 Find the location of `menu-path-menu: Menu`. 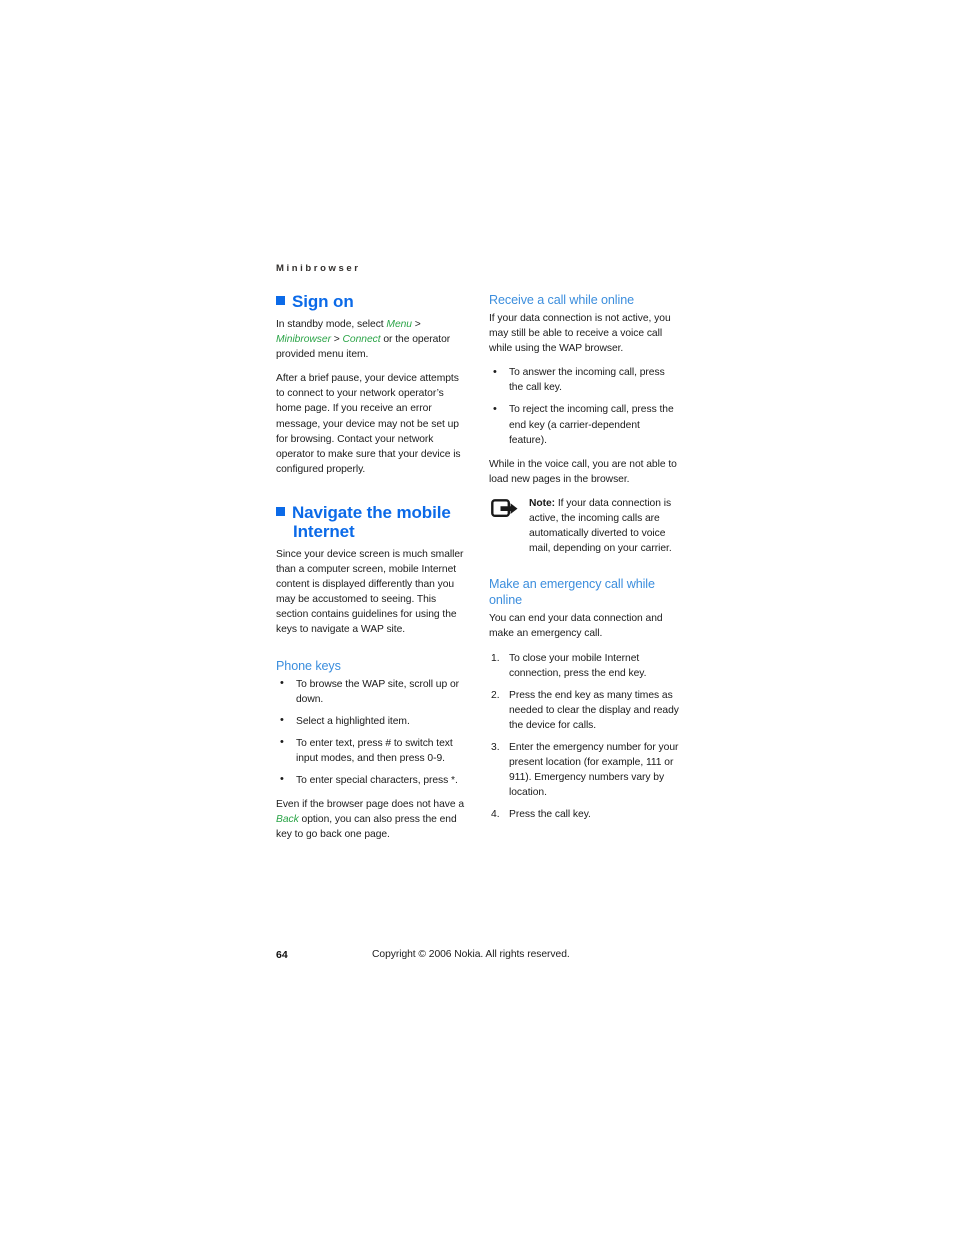

menu-path-menu: Menu is located at coordinates (399, 324).